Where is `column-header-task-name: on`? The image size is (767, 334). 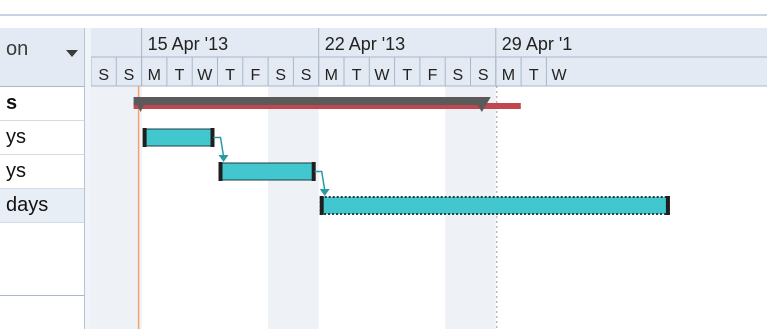 column-header-task-name: on is located at coordinates (42, 57).